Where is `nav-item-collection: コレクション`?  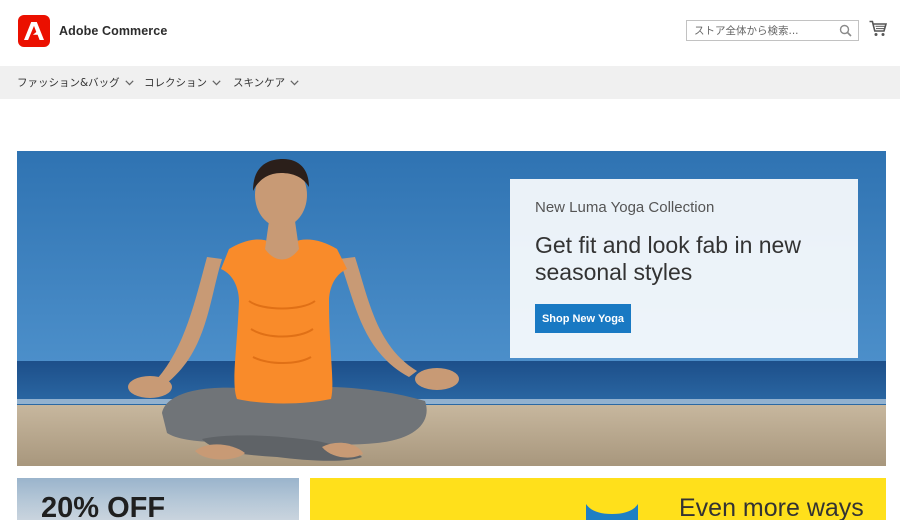 nav-item-collection: コレクション is located at coordinates (182, 82).